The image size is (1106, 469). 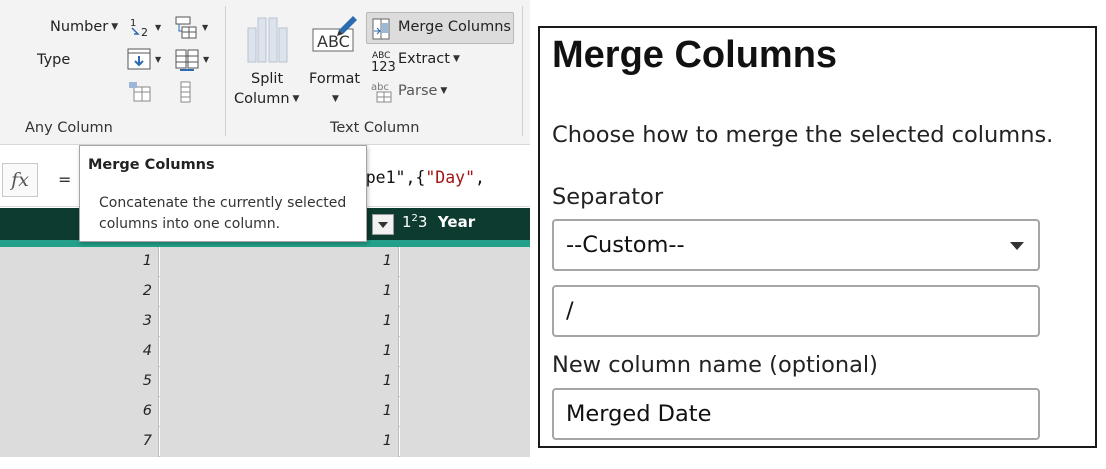 I want to click on table-cell: 5, so click(x=79, y=382).